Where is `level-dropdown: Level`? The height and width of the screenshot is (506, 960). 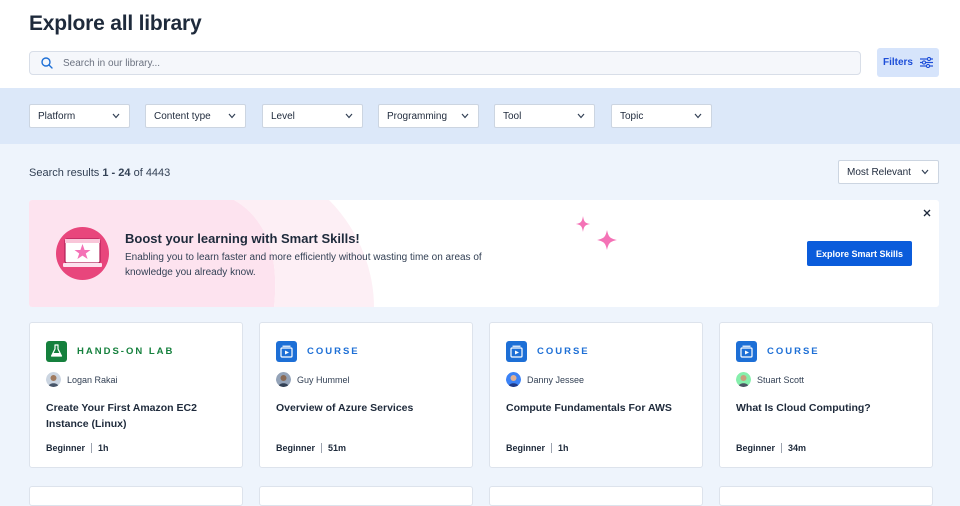
level-dropdown: Level is located at coordinates (312, 116).